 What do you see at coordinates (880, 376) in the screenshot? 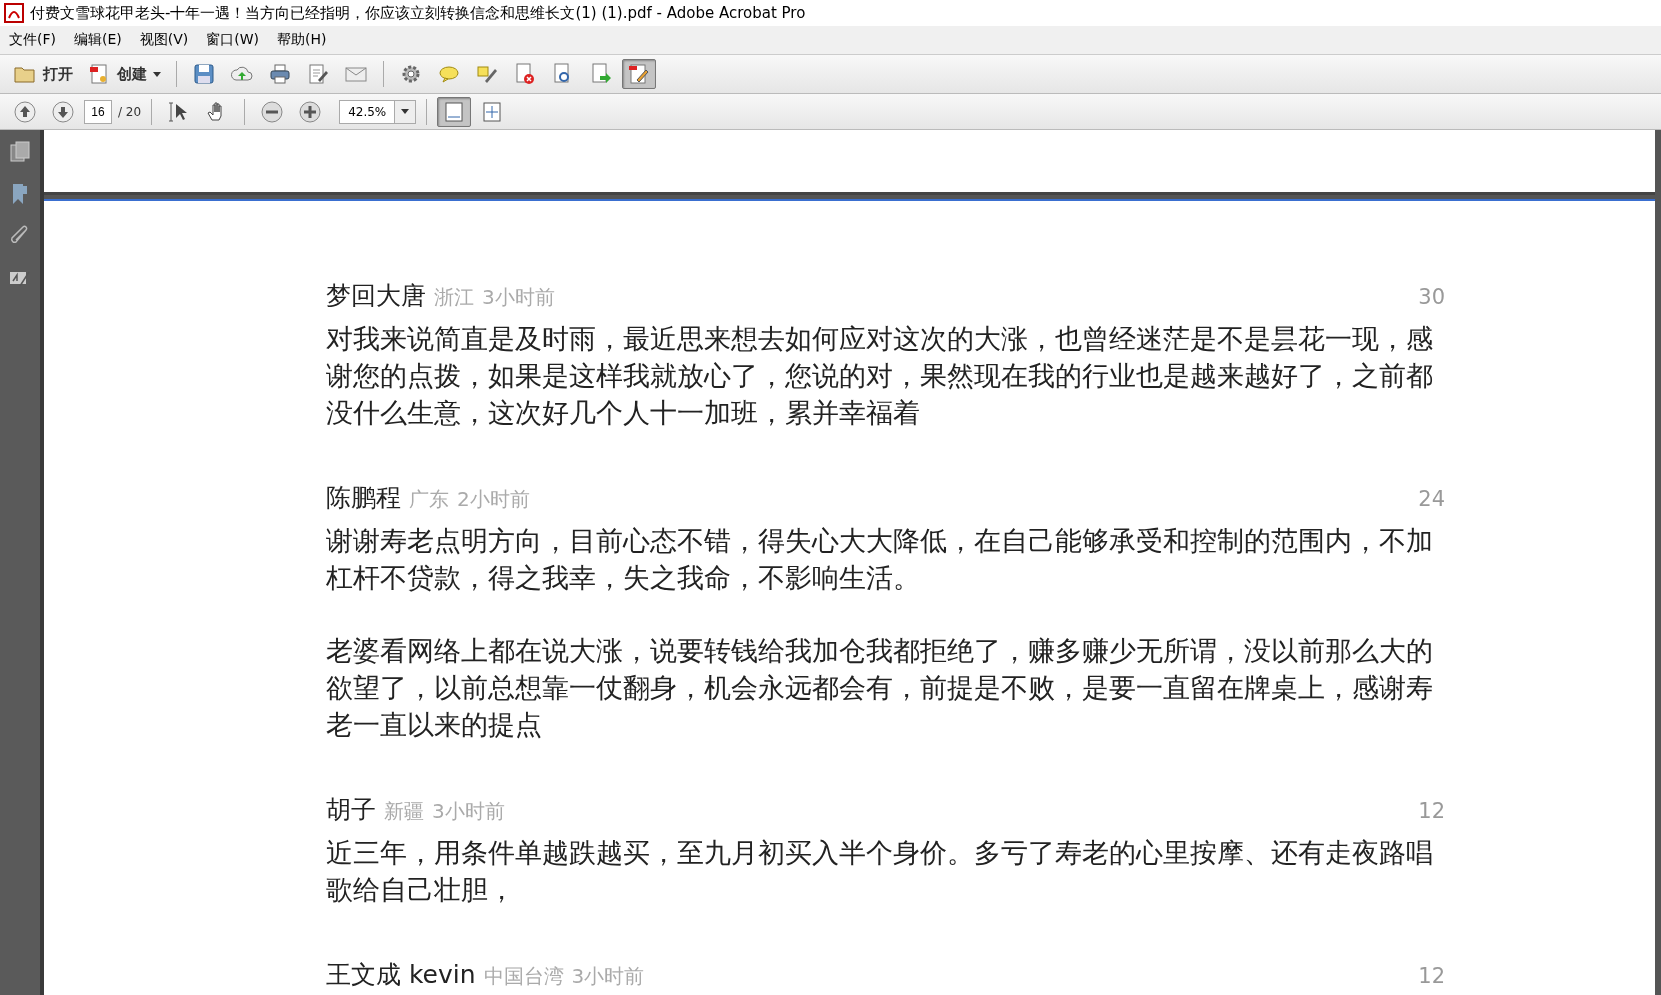
I see `comment-text: 对我来说简直是及时雨，最近思来想去如何应对这次的大涨，也曾经迷茫是不是昙花一现，感谢您的点拨，如果是这样我就放心了，您说的对，果然现在我的行业也是越来越好了，之前都没什么生意，这次好几个人十一加班，累并幸福着` at bounding box center [880, 376].